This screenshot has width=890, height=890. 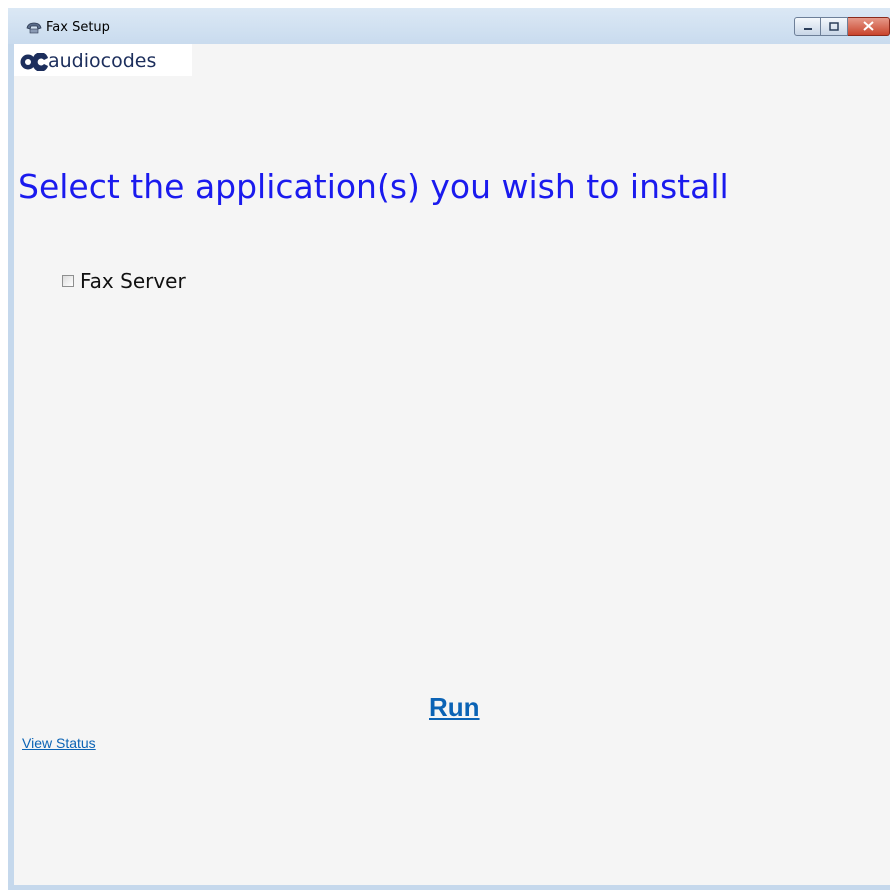 I want to click on logo-text: audiocodes, so click(x=102, y=61).